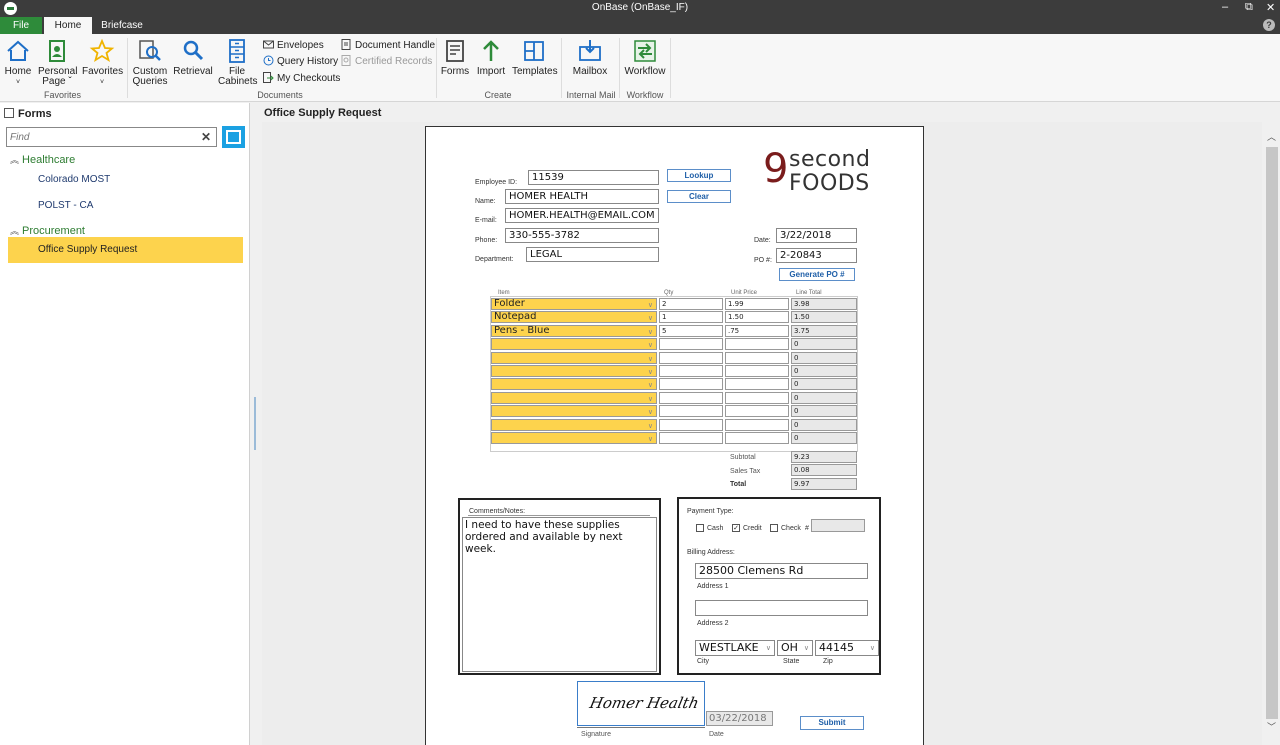 The height and width of the screenshot is (745, 1280). What do you see at coordinates (641, 703) in the screenshot?
I see `signature-pad: Homer Health` at bounding box center [641, 703].